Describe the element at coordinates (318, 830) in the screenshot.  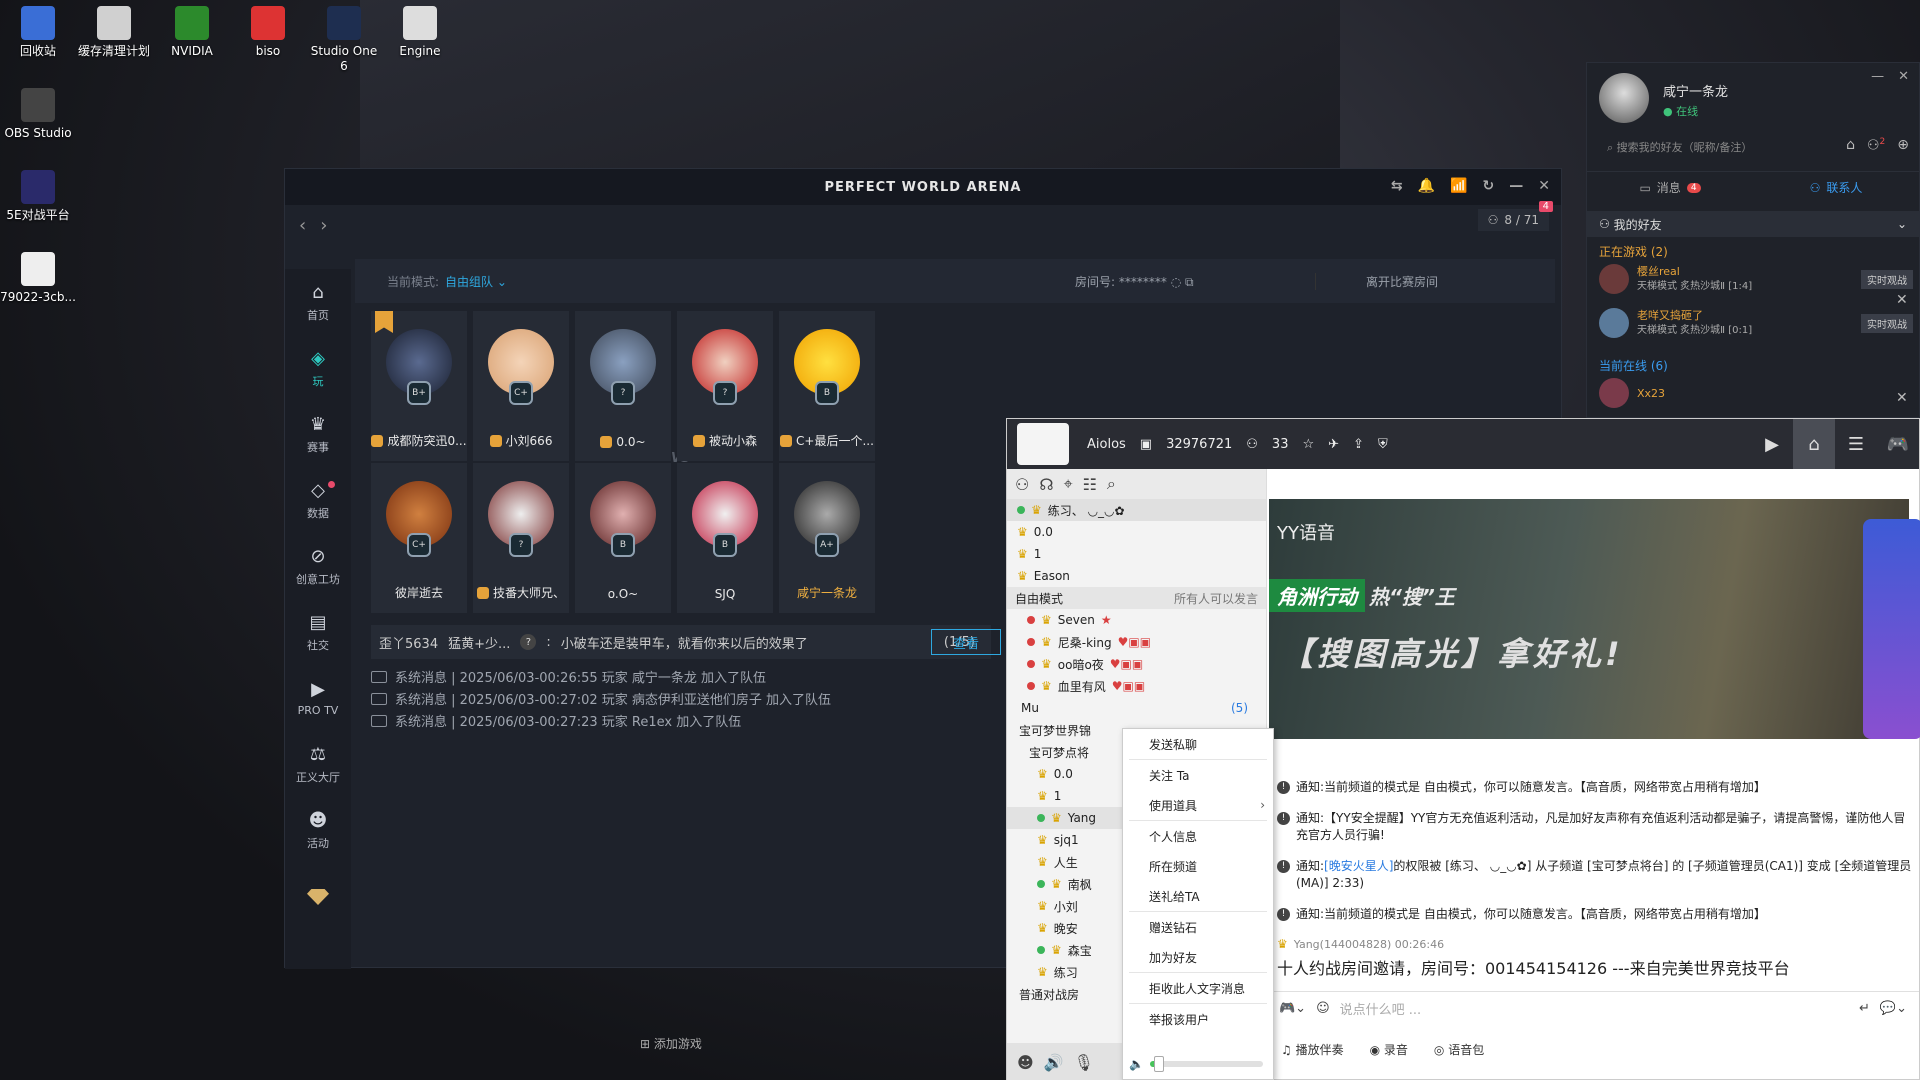
I see `sidebar-item: ☻ 活动` at that location.